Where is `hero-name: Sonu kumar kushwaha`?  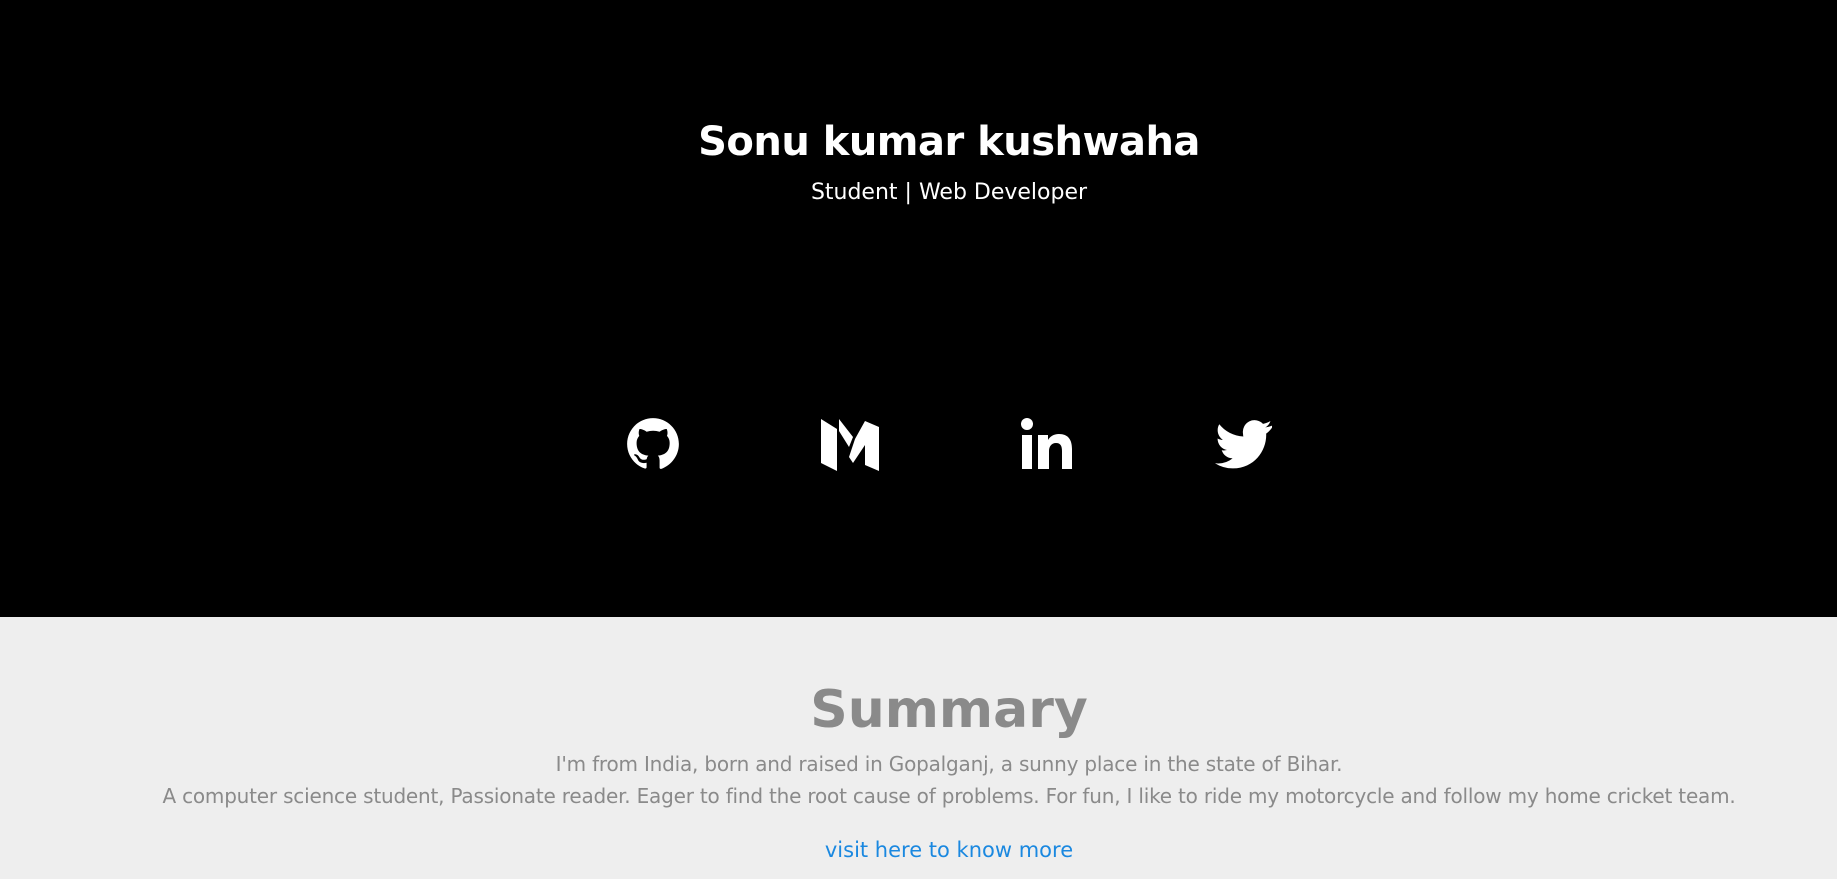
hero-name: Sonu kumar kushwaha is located at coordinates (949, 142).